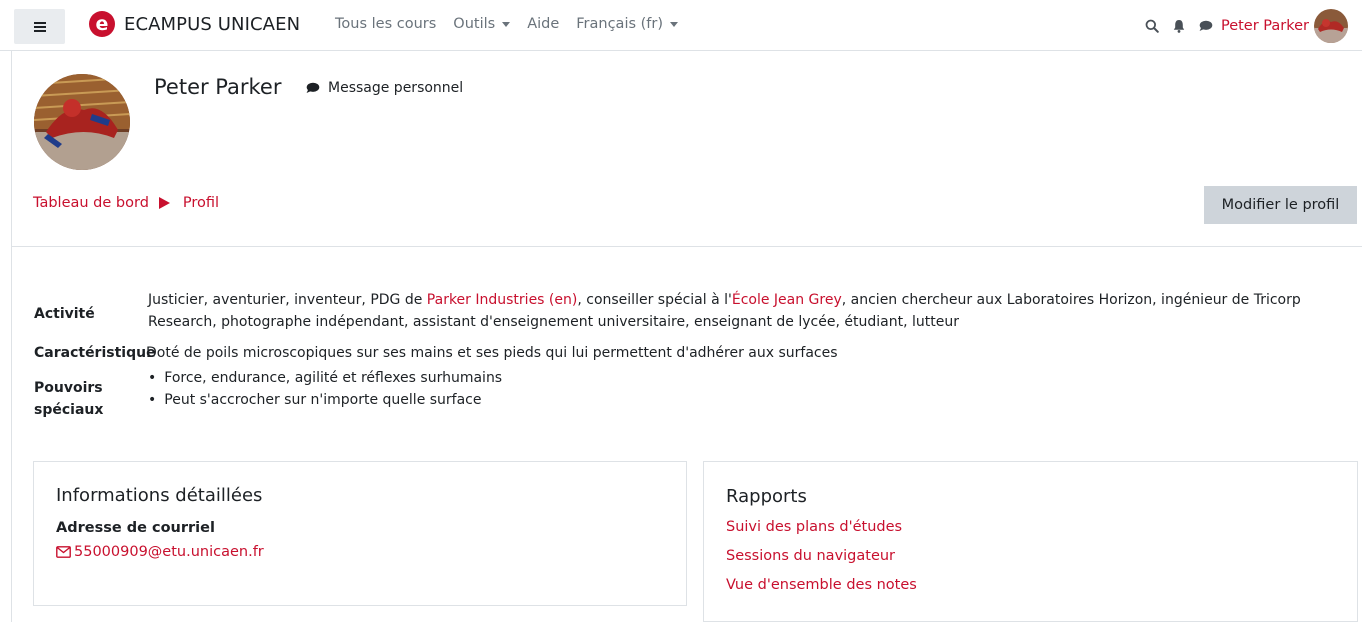 This screenshot has height=622, width=1362. Describe the element at coordinates (620, 24) in the screenshot. I see `nav-language-label: Français (fr)` at that location.